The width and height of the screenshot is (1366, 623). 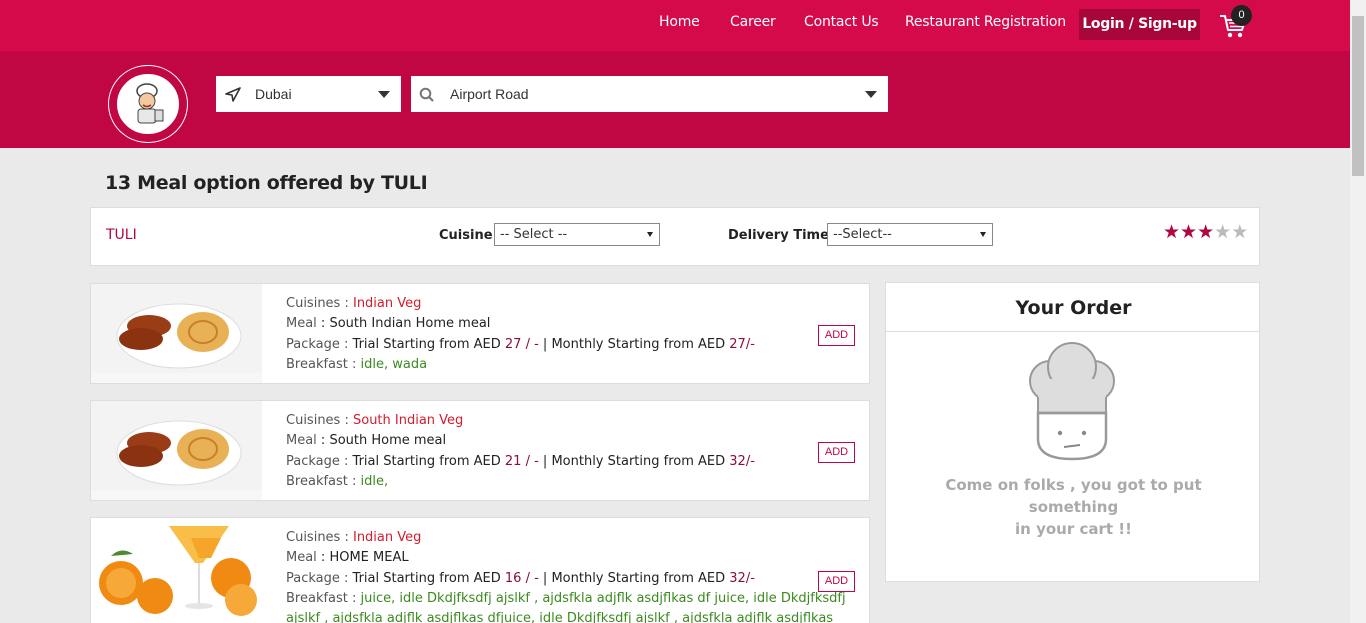 I want to click on divider, so click(x=1072, y=331).